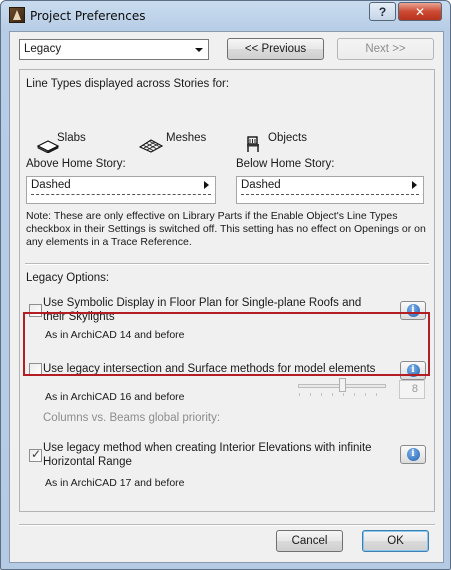  Describe the element at coordinates (385, 49) in the screenshot. I see `next-button: Next >>` at that location.